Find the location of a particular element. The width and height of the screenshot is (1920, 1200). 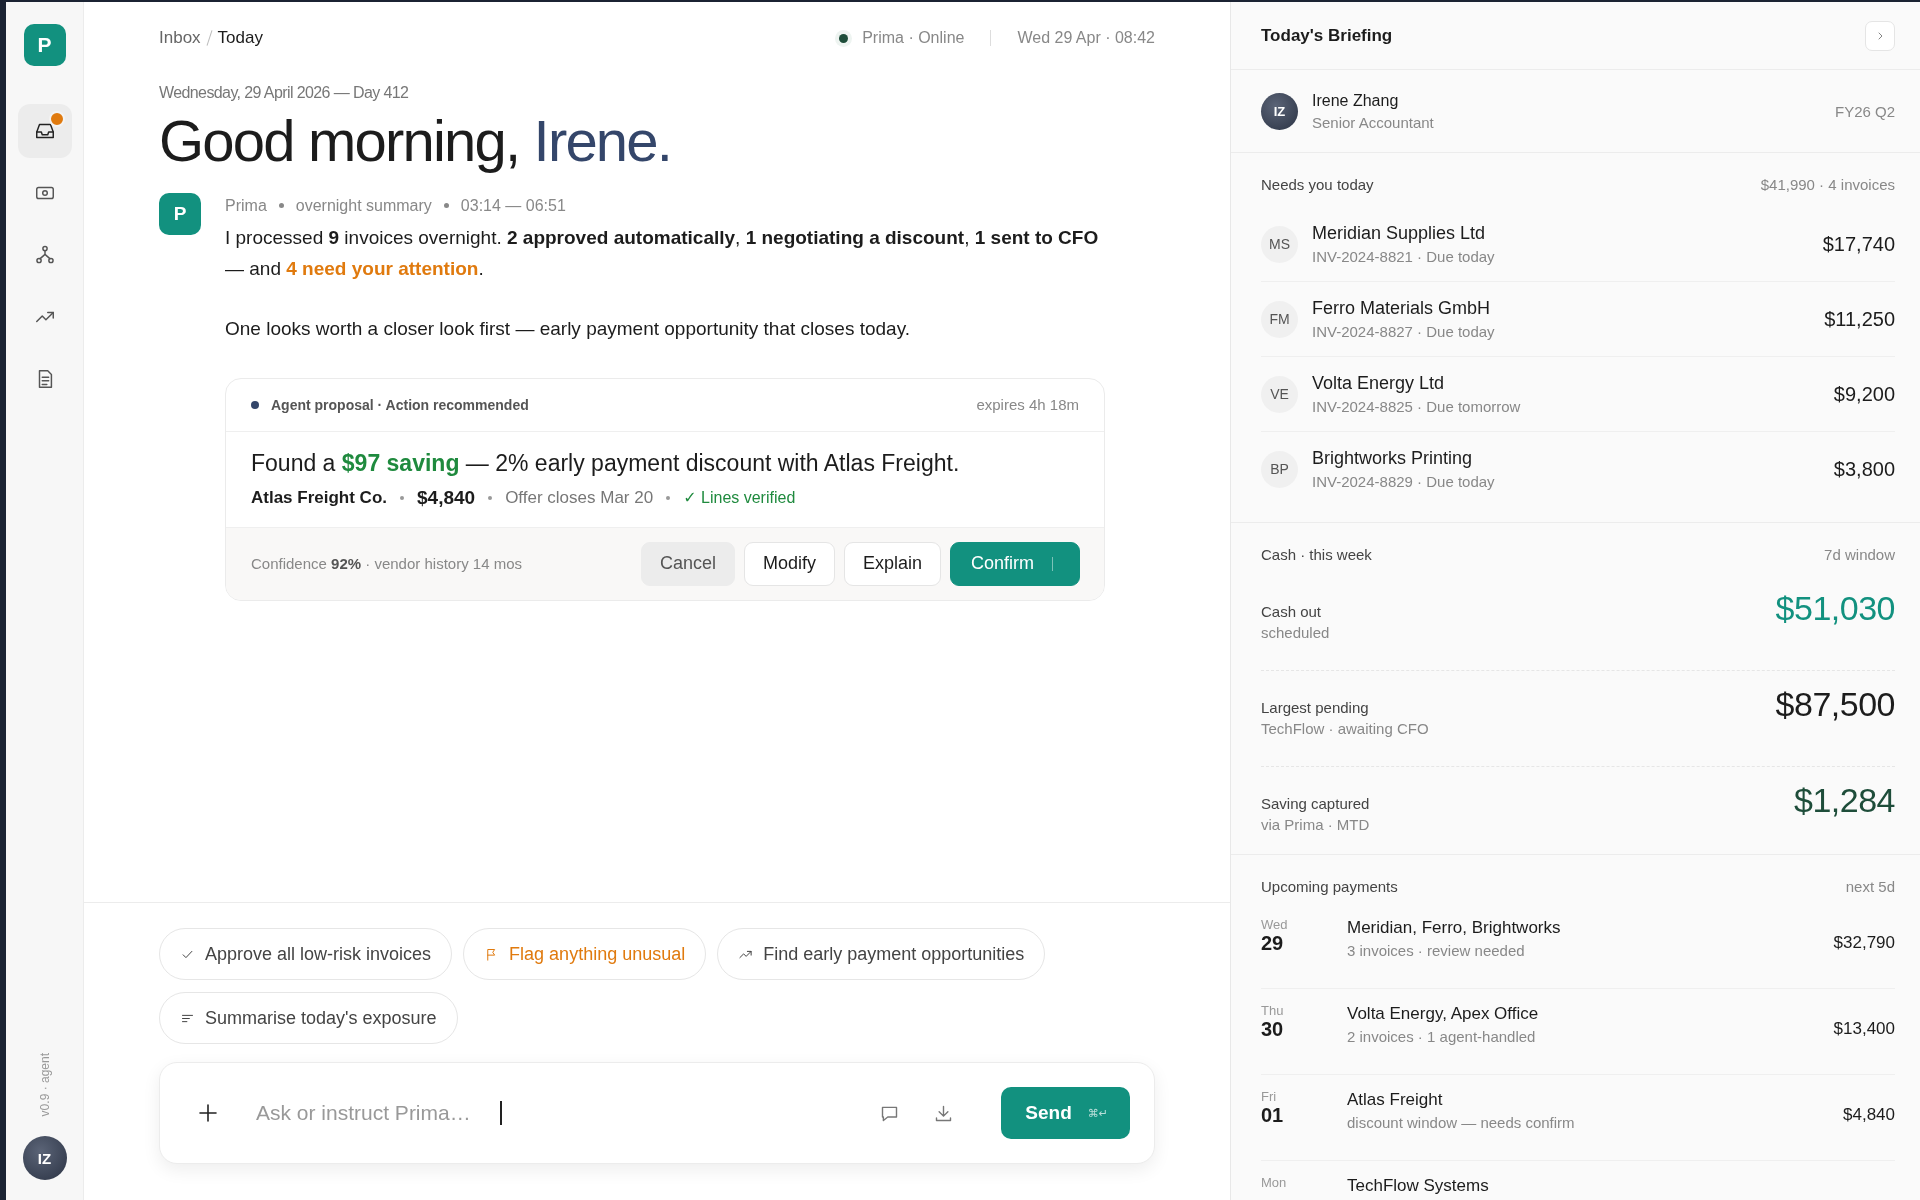

date-number: 01 is located at coordinates (1273, 1115).